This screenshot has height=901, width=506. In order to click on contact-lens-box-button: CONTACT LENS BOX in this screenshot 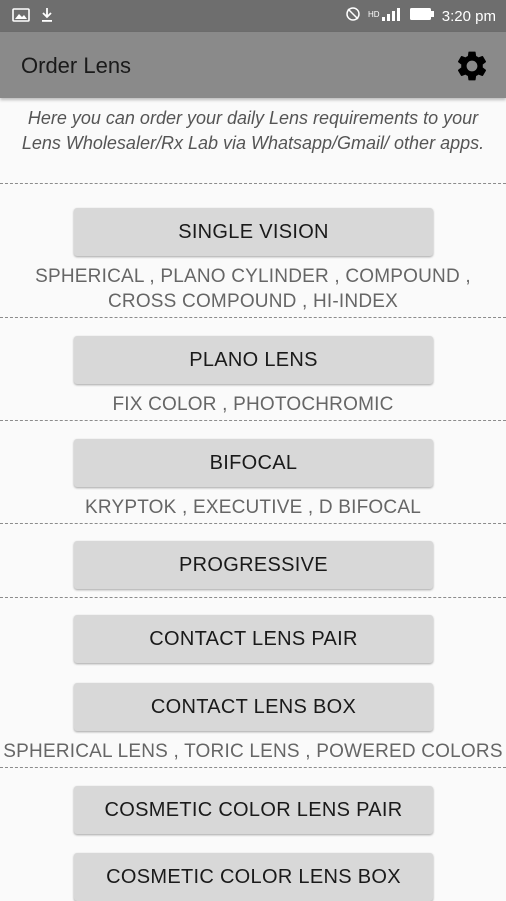, I will do `click(253, 707)`.